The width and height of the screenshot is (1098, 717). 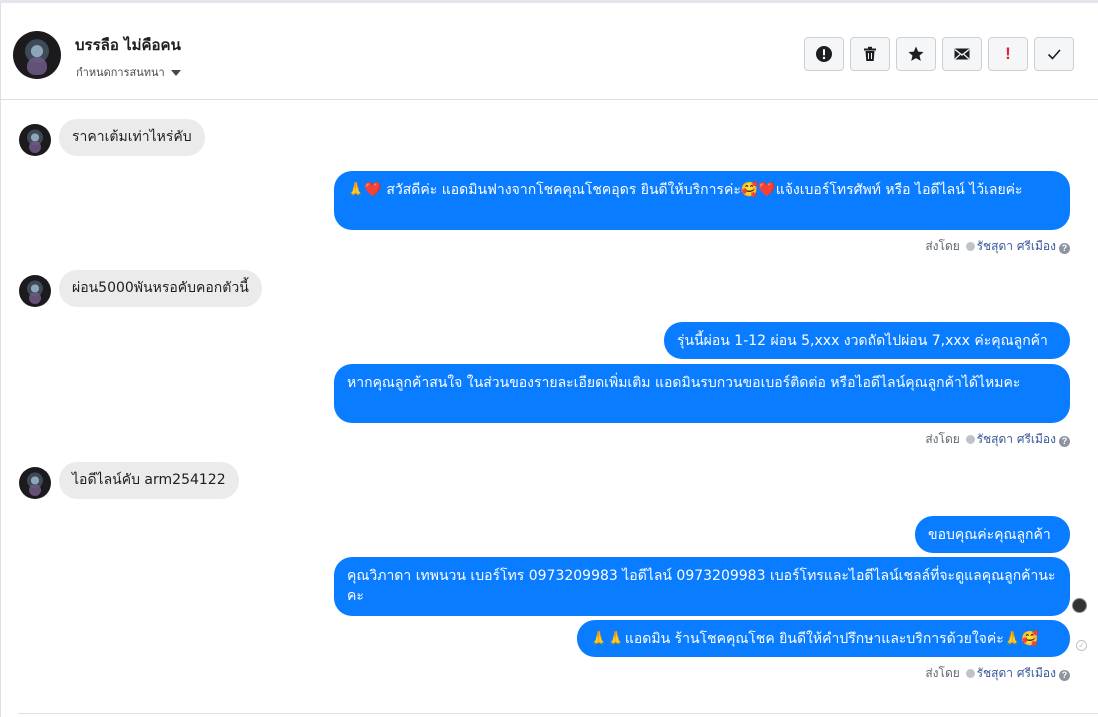 What do you see at coordinates (149, 480) in the screenshot?
I see `incoming-message: ไอดีไลน์คับ arm254122` at bounding box center [149, 480].